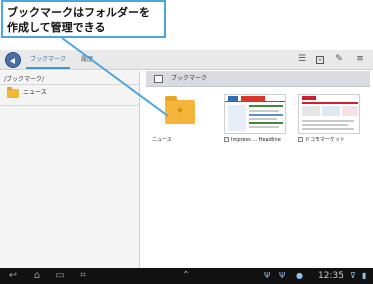 This screenshot has height=284, width=373. I want to click on bookmark-folder-icon, so click(158, 79).